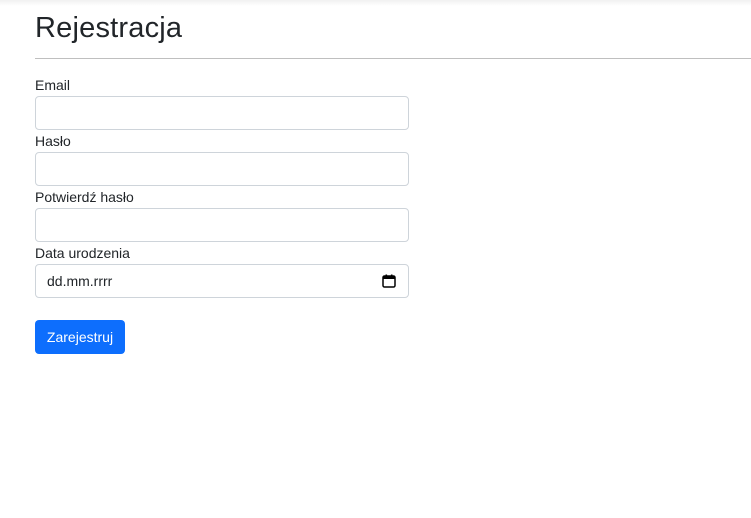 The width and height of the screenshot is (751, 518). I want to click on calendar-icon, so click(389, 281).